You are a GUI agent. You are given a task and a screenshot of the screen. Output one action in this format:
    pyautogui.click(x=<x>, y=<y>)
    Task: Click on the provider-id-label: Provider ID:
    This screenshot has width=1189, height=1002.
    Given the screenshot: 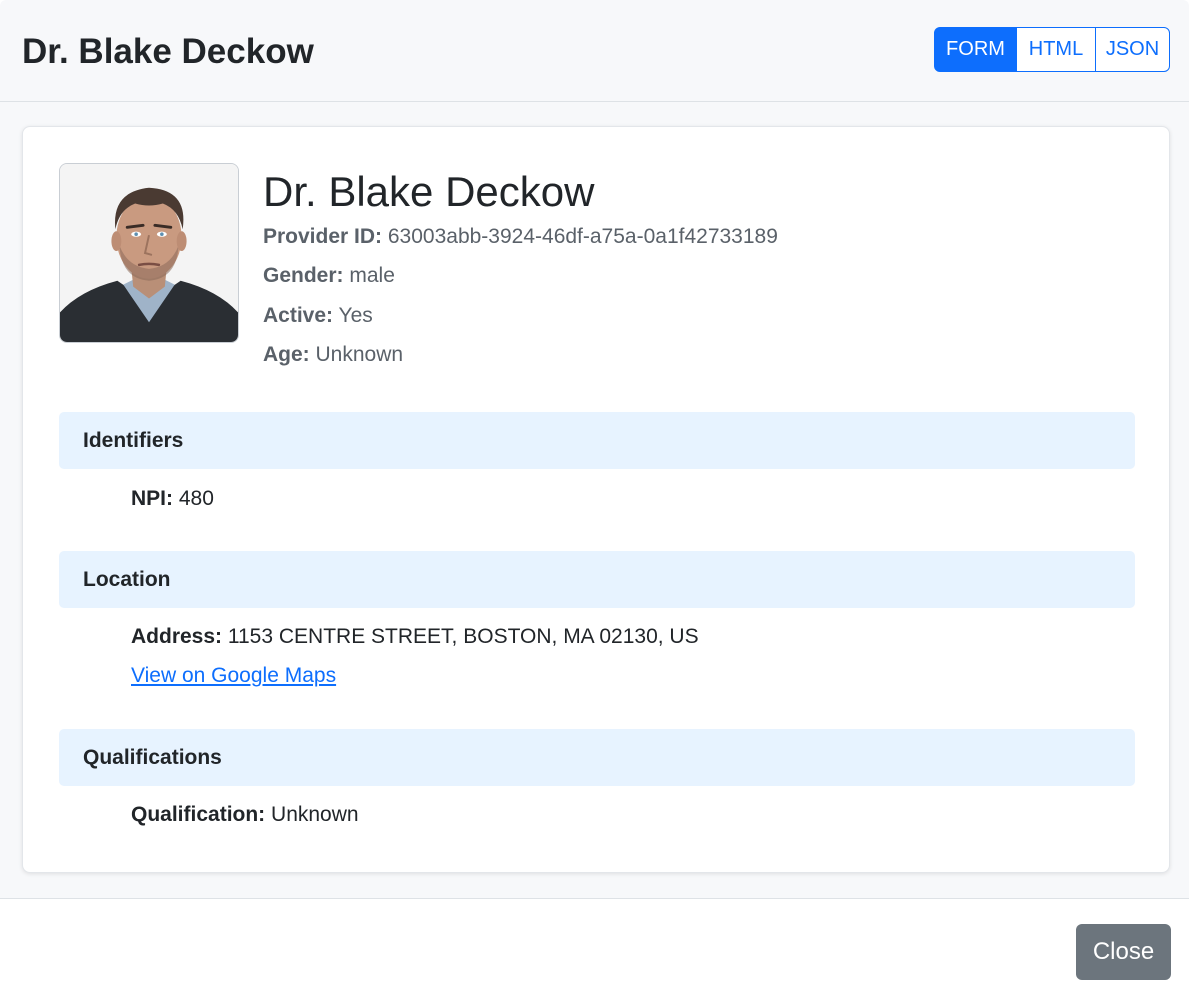 What is the action you would take?
    pyautogui.click(x=323, y=236)
    